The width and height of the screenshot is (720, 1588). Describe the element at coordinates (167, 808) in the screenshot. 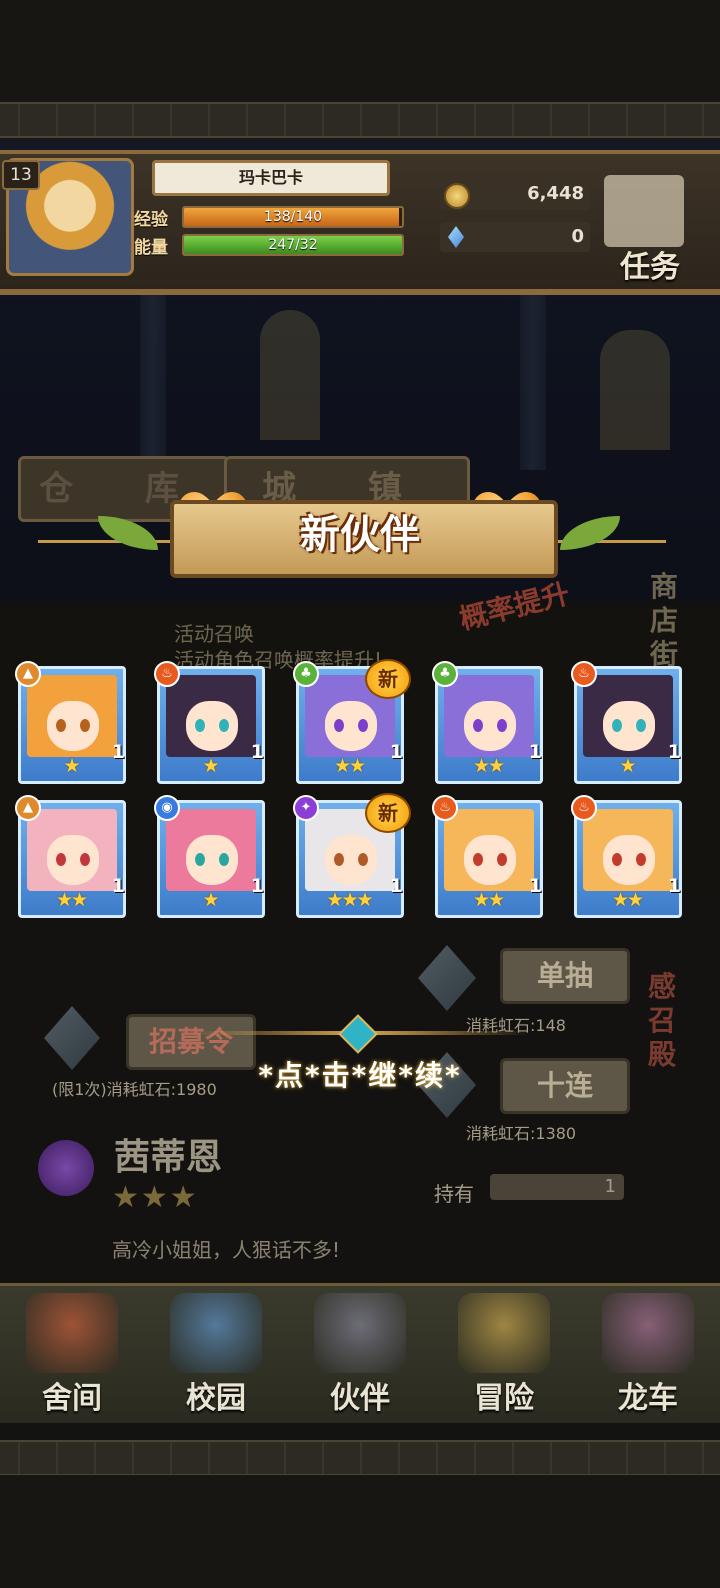

I see `water-element-icon: ◉` at that location.